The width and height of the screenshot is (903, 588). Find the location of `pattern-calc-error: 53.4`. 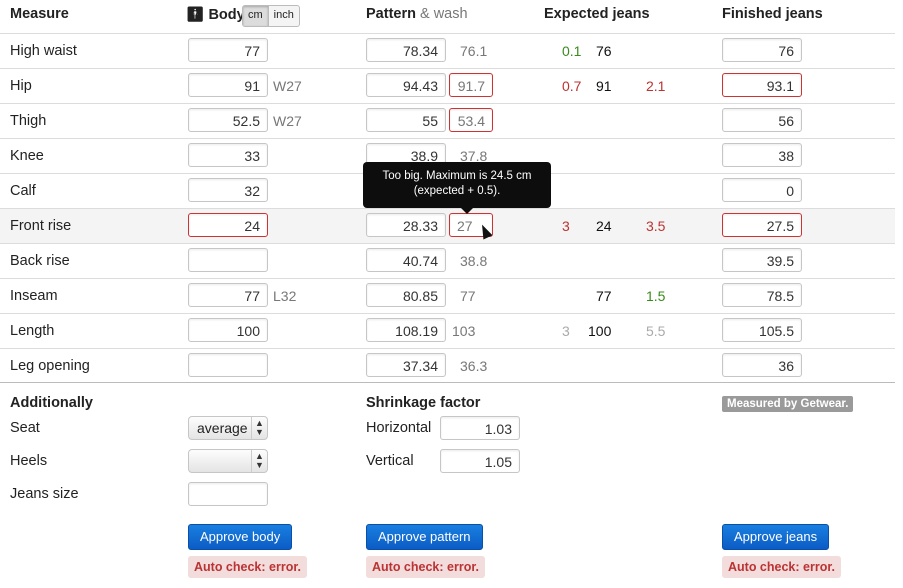

pattern-calc-error: 53.4 is located at coordinates (471, 120).